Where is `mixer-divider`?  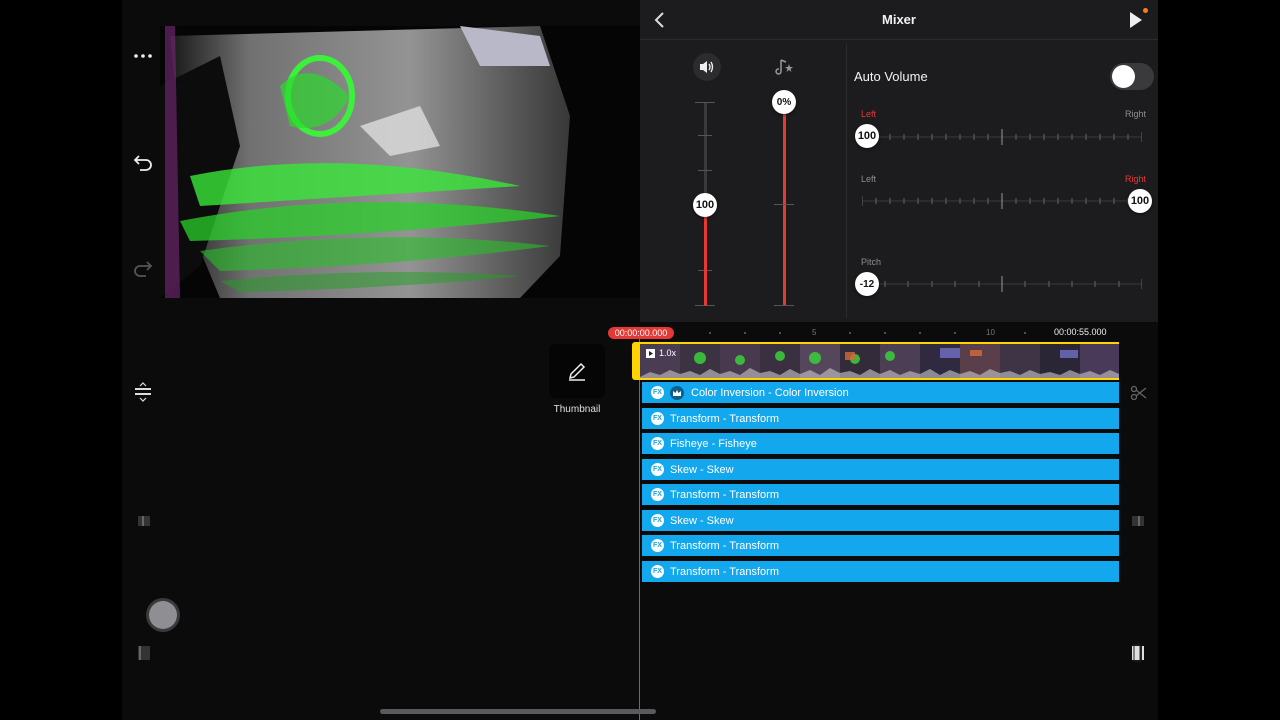
mixer-divider is located at coordinates (846, 181).